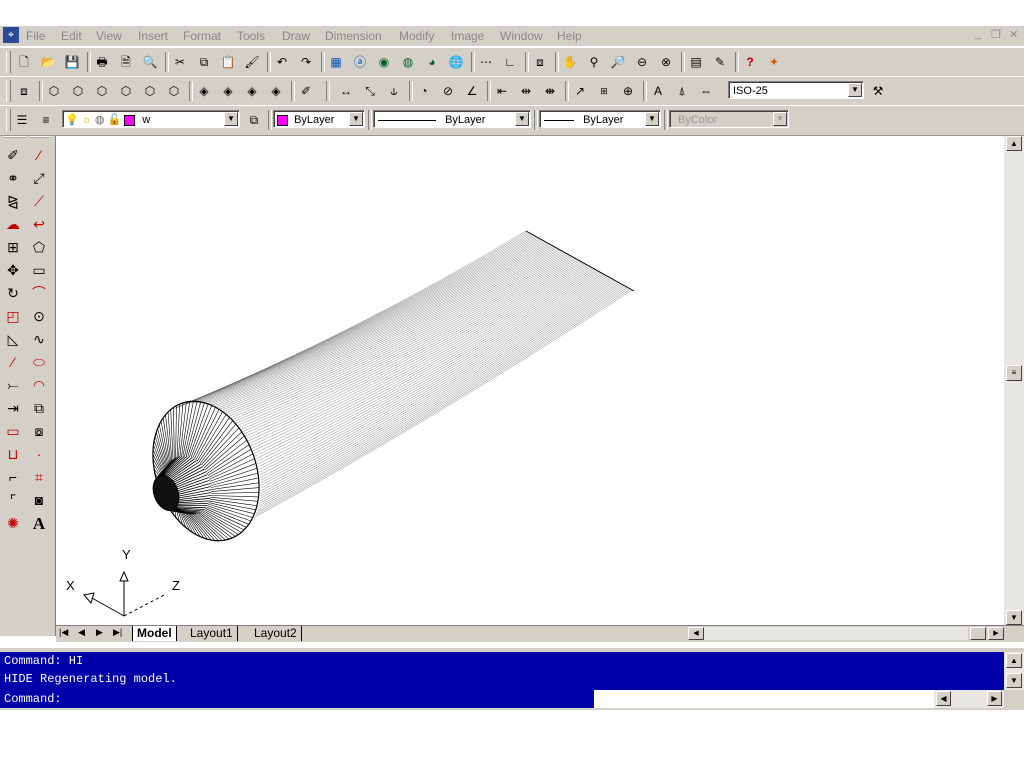 The height and width of the screenshot is (768, 1024). I want to click on zoom-previous-icon: ⊖, so click(642, 62).